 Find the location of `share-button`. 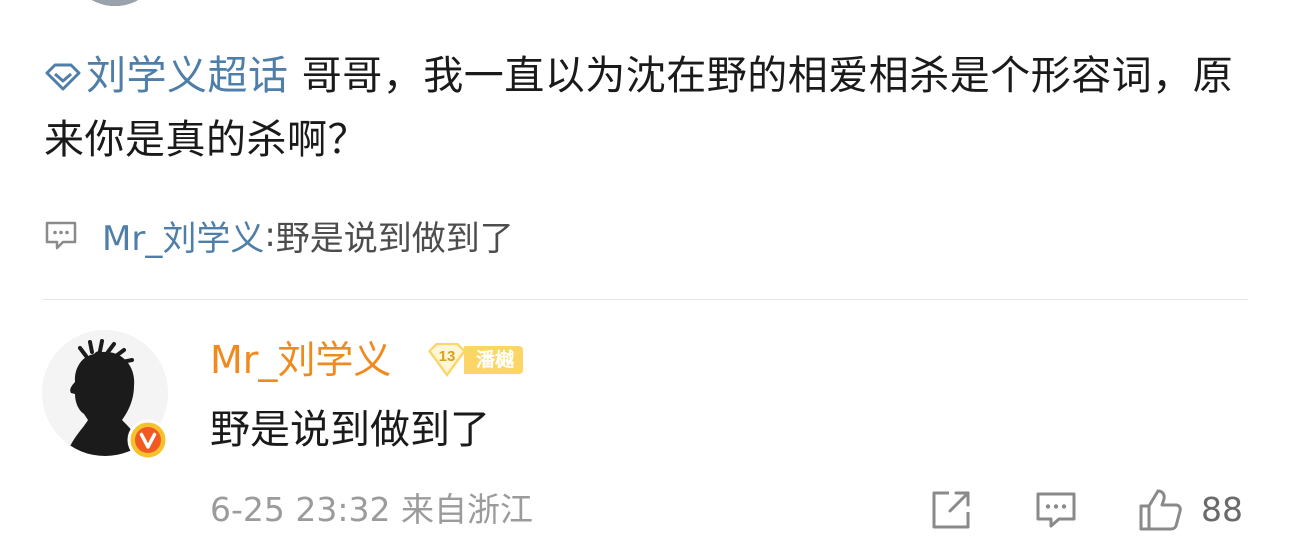

share-button is located at coordinates (951, 510).